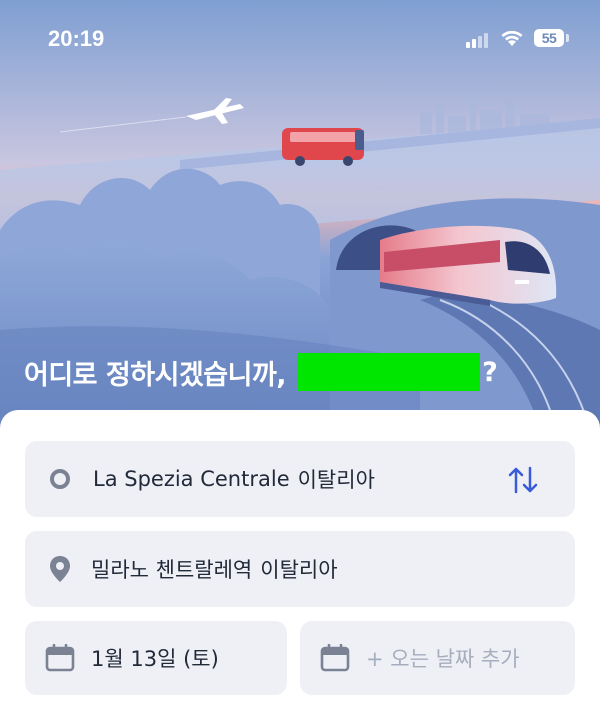  I want to click on redacted-name, so click(389, 372).